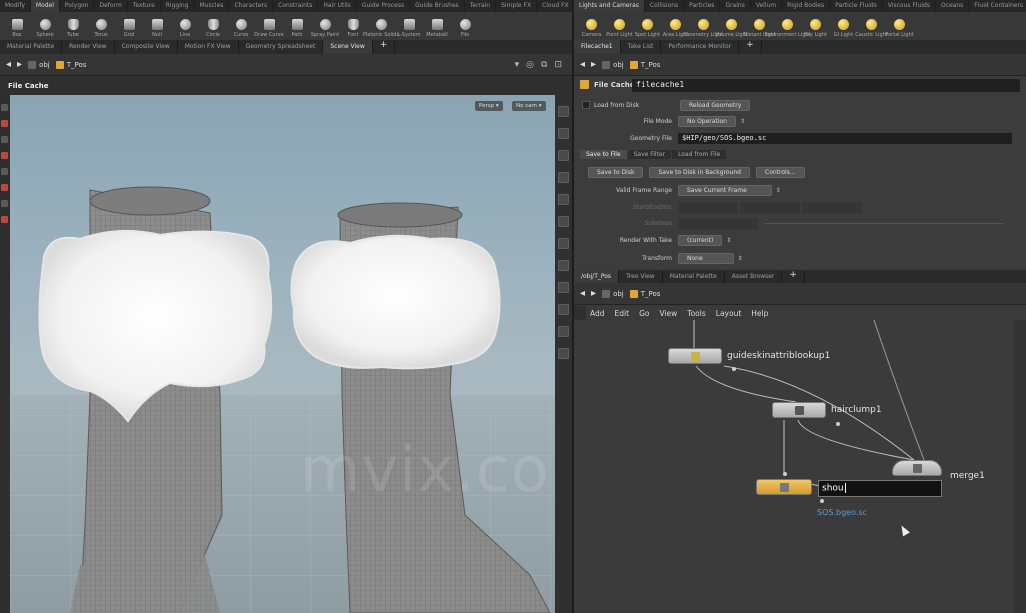  What do you see at coordinates (616, 172) in the screenshot?
I see `save-to-disk-button: Save to Disk` at bounding box center [616, 172].